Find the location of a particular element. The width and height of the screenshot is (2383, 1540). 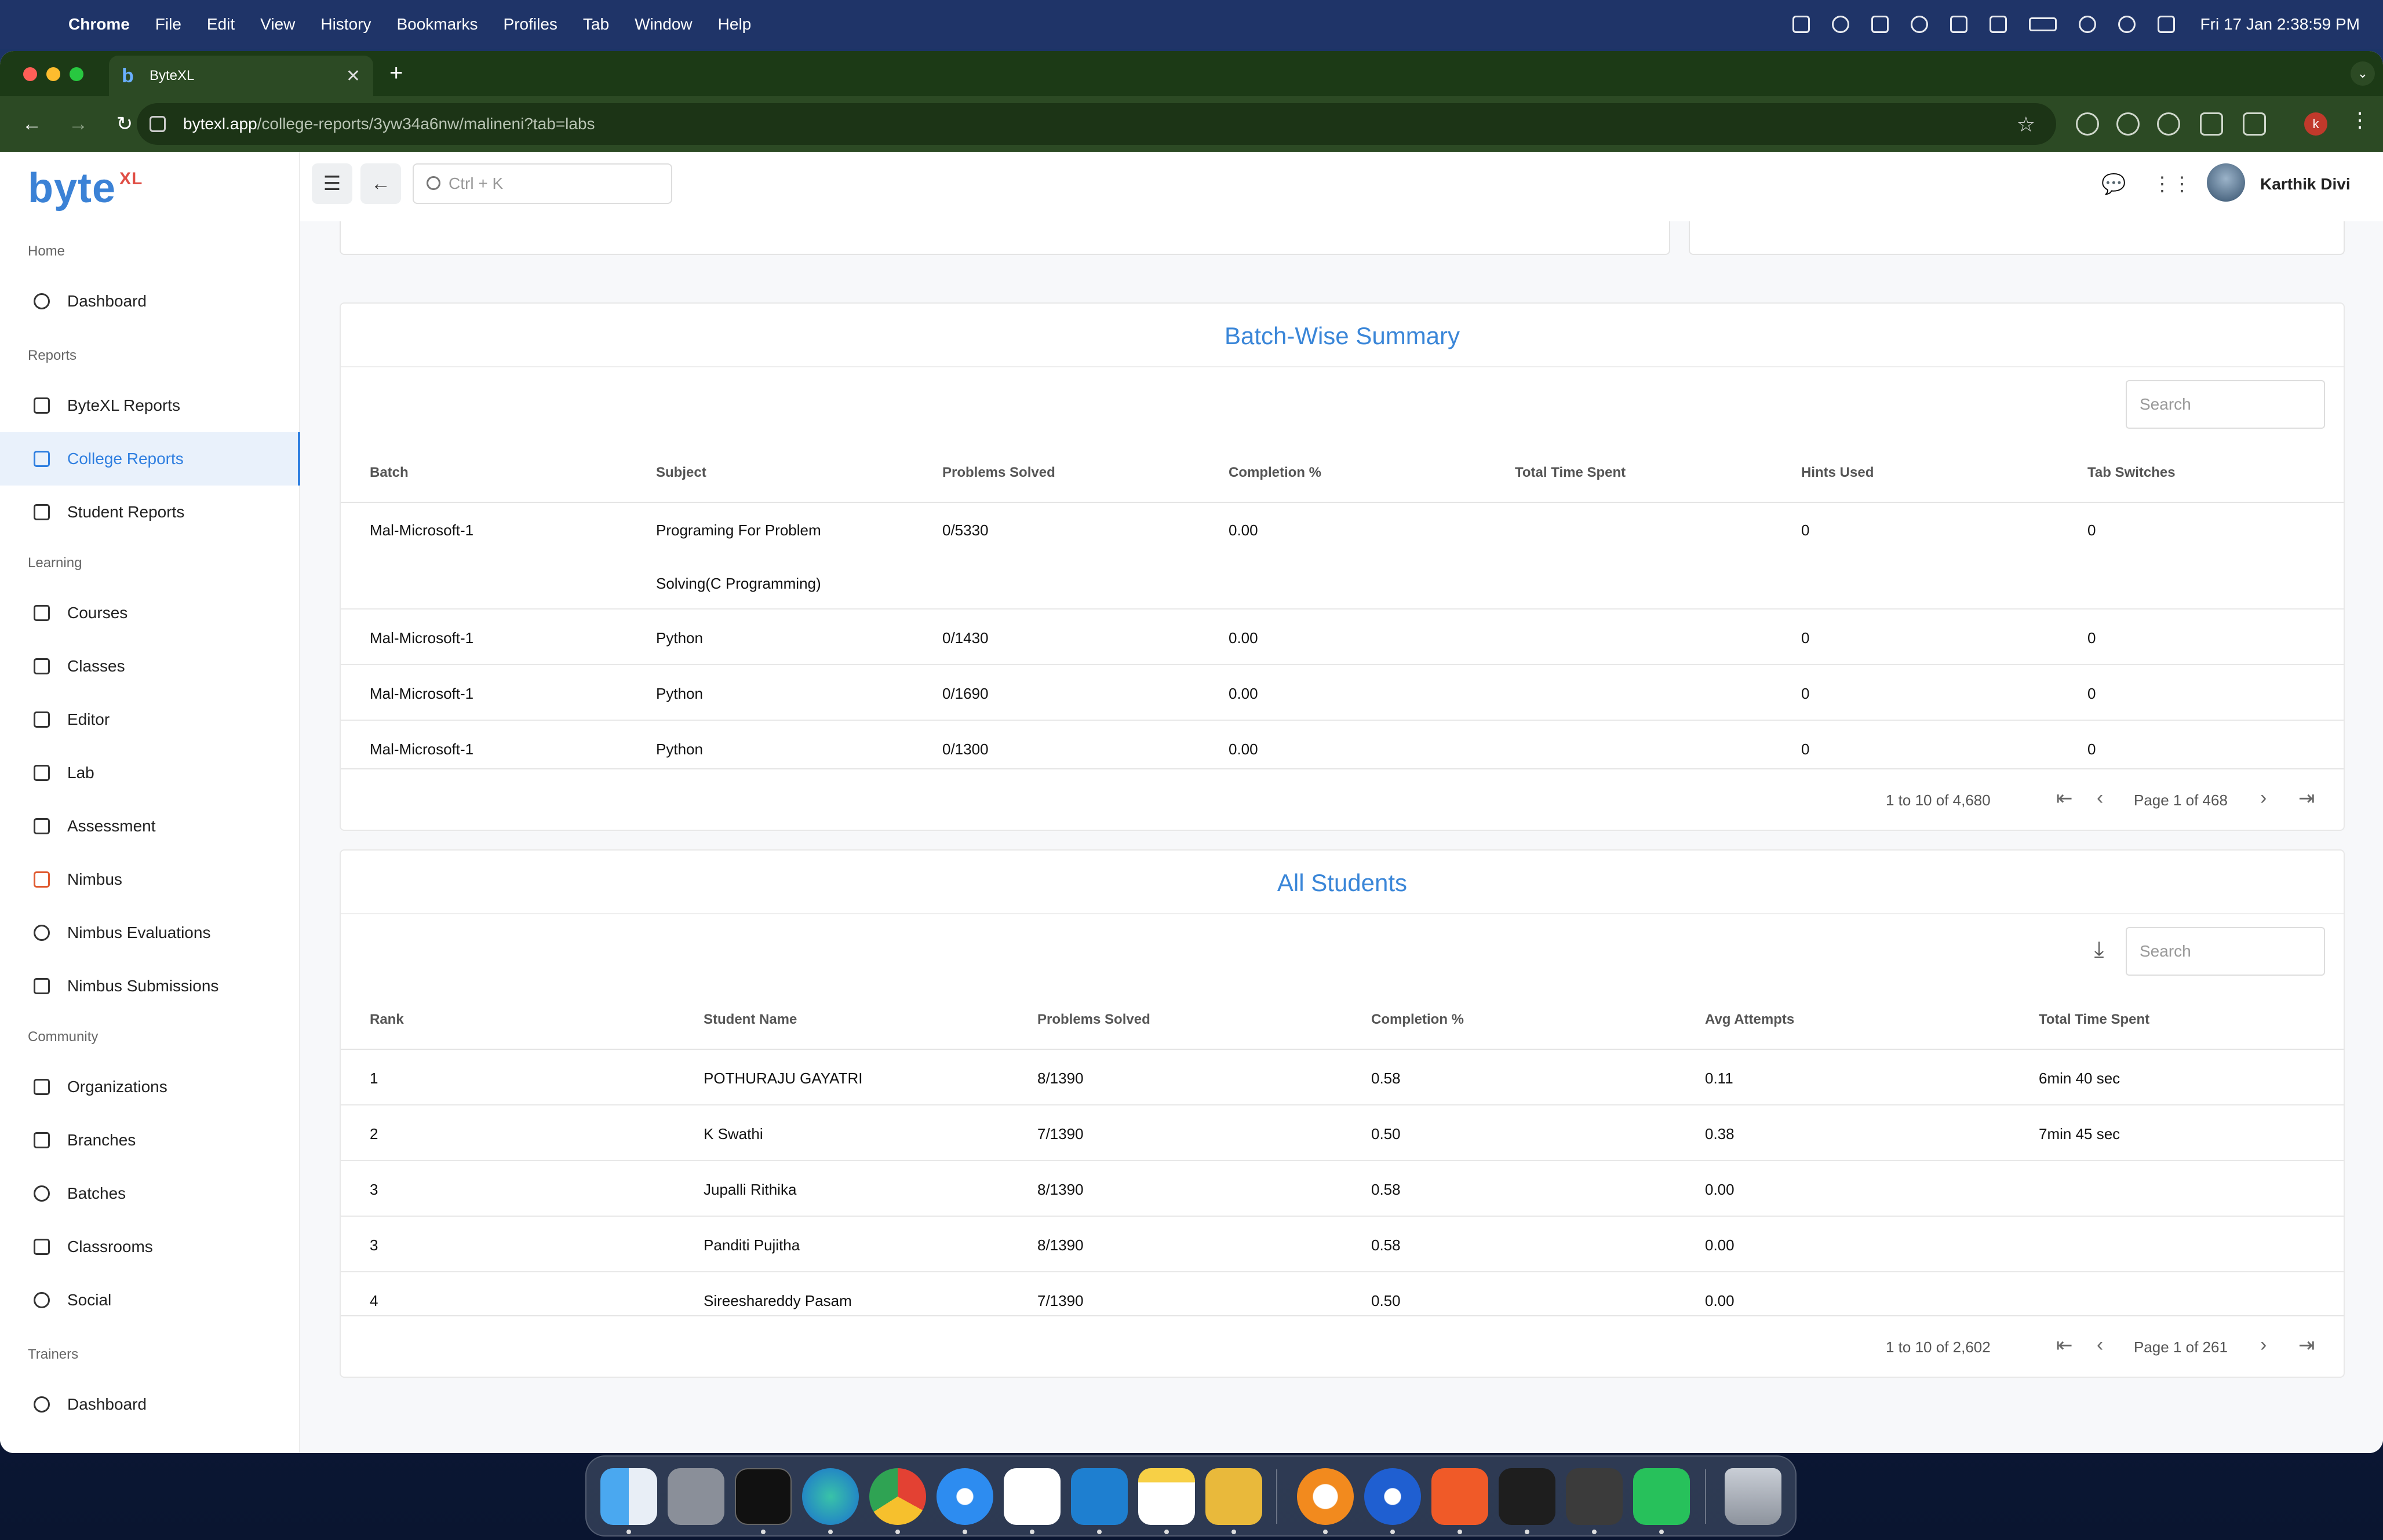

extension-camera-icon is located at coordinates (2211, 124).